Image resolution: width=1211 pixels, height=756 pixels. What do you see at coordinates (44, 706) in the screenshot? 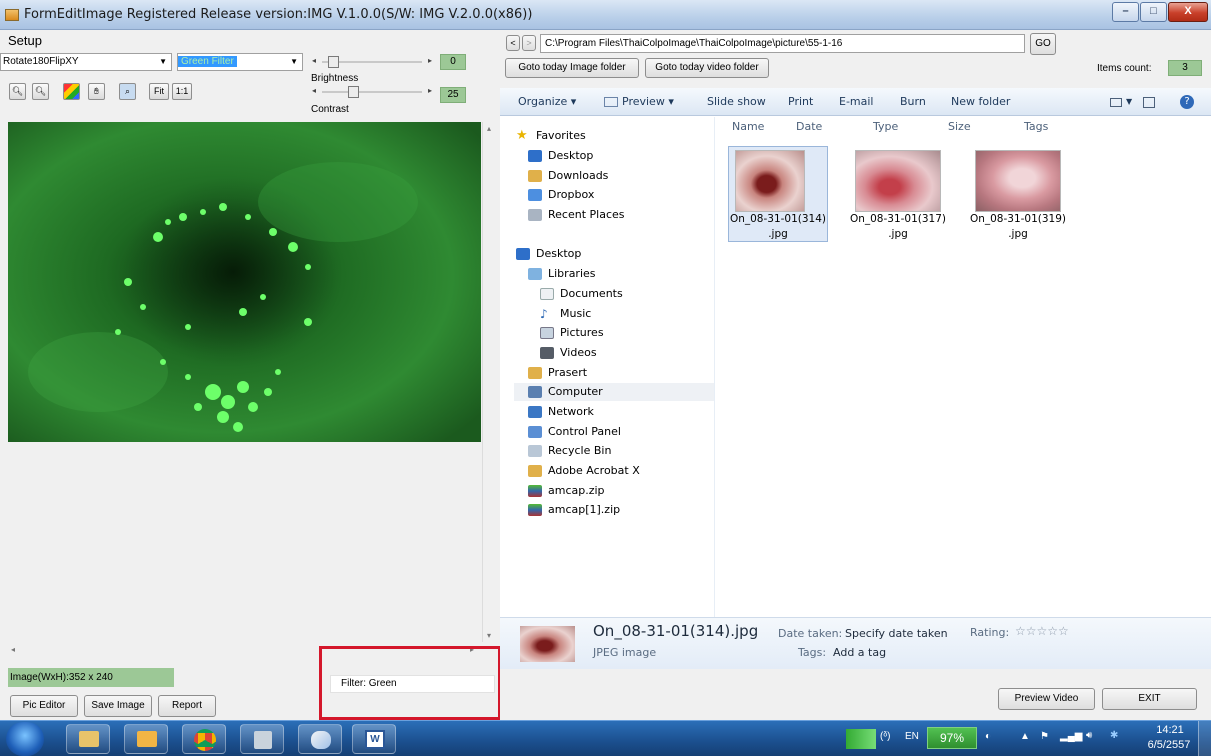
I see `pic-editor-button: Pic Editor` at bounding box center [44, 706].